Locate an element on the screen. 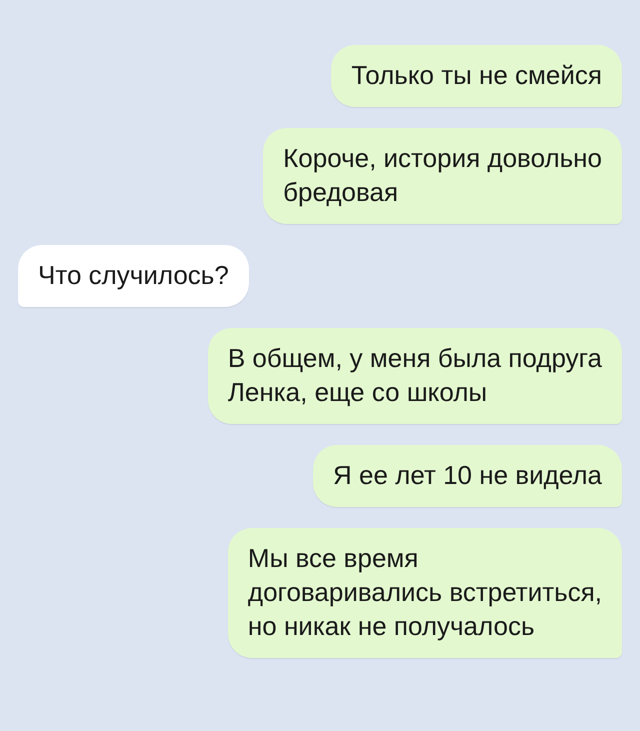 The image size is (640, 731). sent-message: Мы все время договаривались встретиться, но никак не получалось is located at coordinates (425, 593).